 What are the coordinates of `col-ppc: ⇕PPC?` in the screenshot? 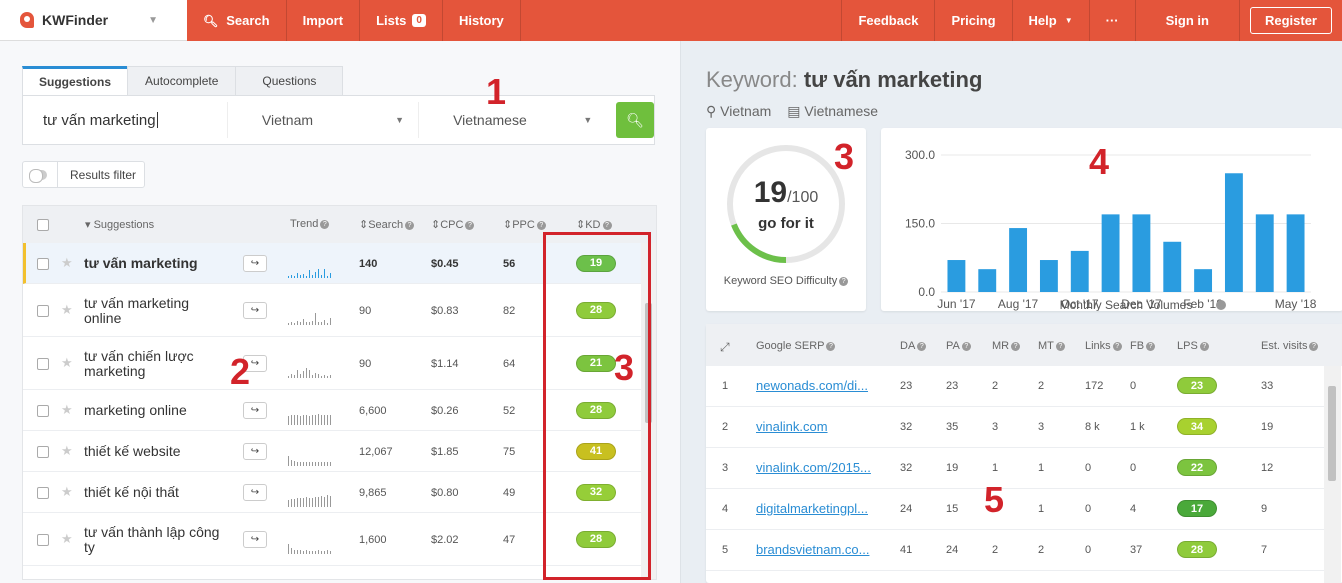 It's located at (524, 224).